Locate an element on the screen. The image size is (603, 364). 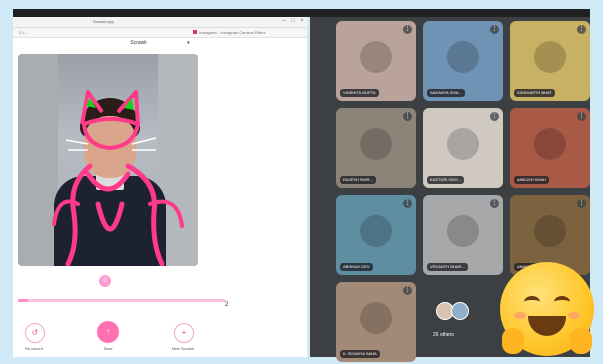
participant-tile: ⋮ ABHINAY DEV is located at coordinates (376, 235).